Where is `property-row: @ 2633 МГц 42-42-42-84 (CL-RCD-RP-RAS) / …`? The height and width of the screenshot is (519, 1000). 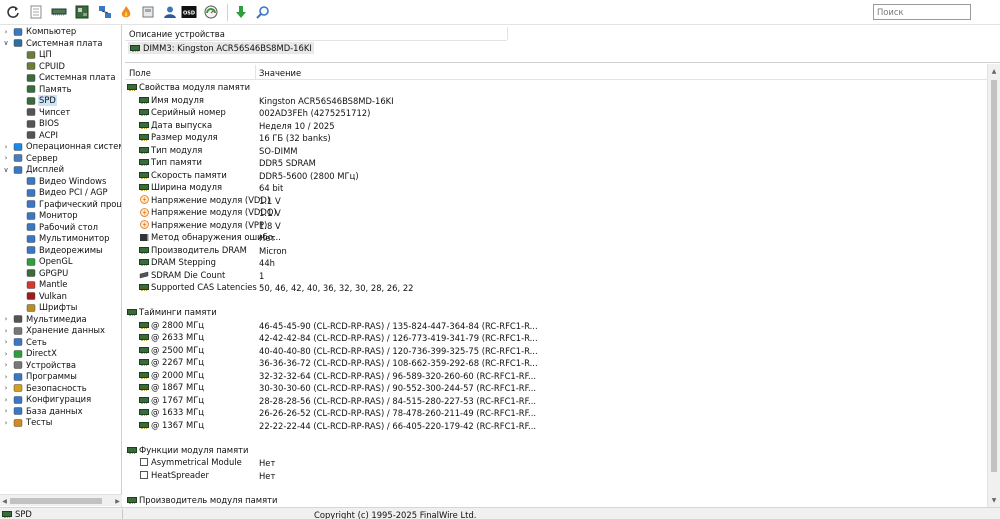 property-row: @ 2633 МГц 42-42-42-84 (CL-RCD-RP-RAS) / … is located at coordinates (556, 337).